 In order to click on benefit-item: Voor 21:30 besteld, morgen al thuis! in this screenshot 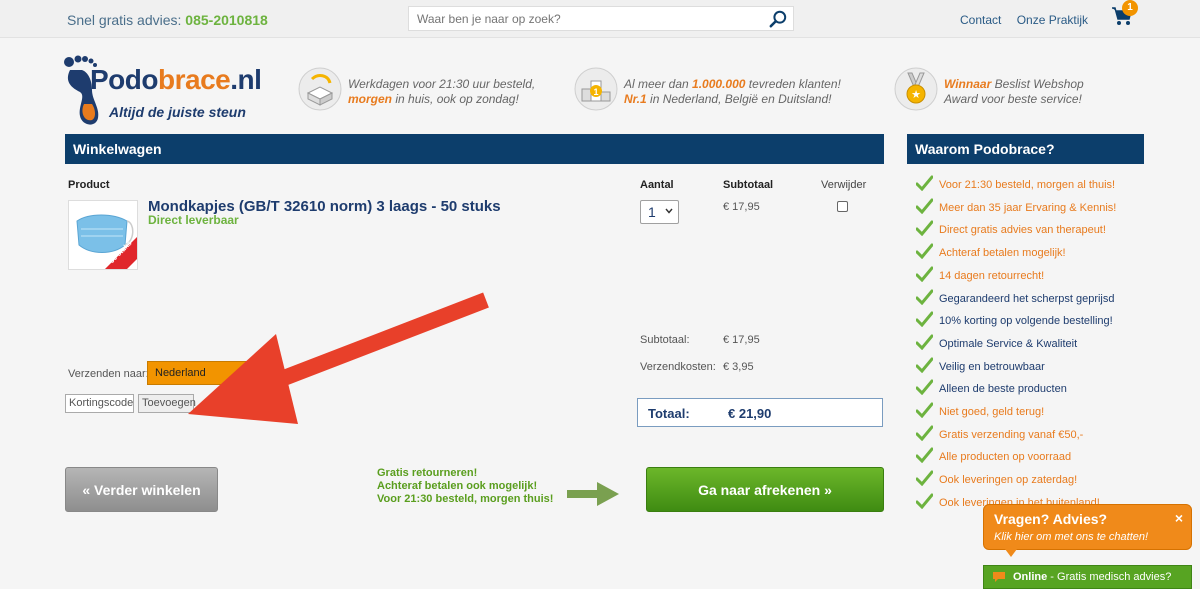, I will do `click(1016, 184)`.